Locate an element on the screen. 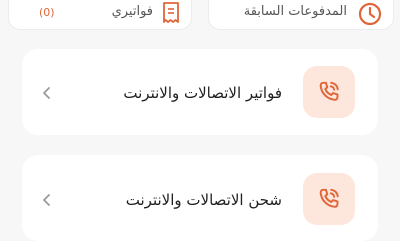  receipt-icon is located at coordinates (171, 12).